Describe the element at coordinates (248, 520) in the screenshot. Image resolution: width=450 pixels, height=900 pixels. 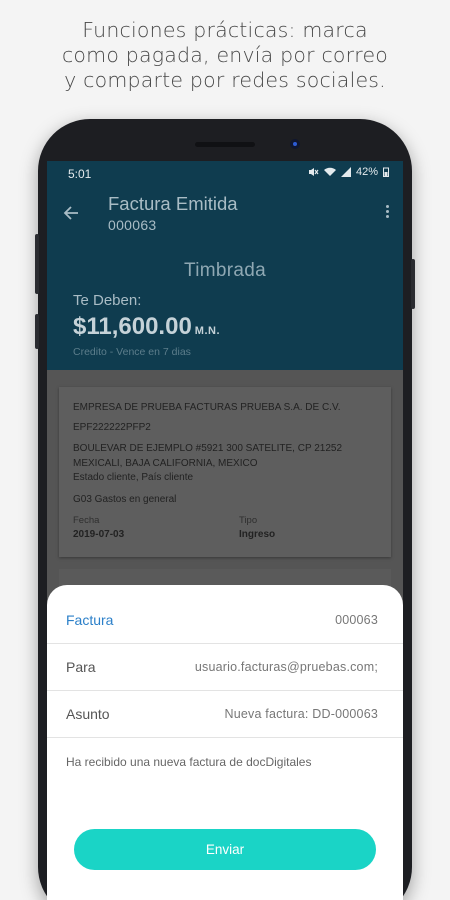
I see `type-label: Tipo` at that location.